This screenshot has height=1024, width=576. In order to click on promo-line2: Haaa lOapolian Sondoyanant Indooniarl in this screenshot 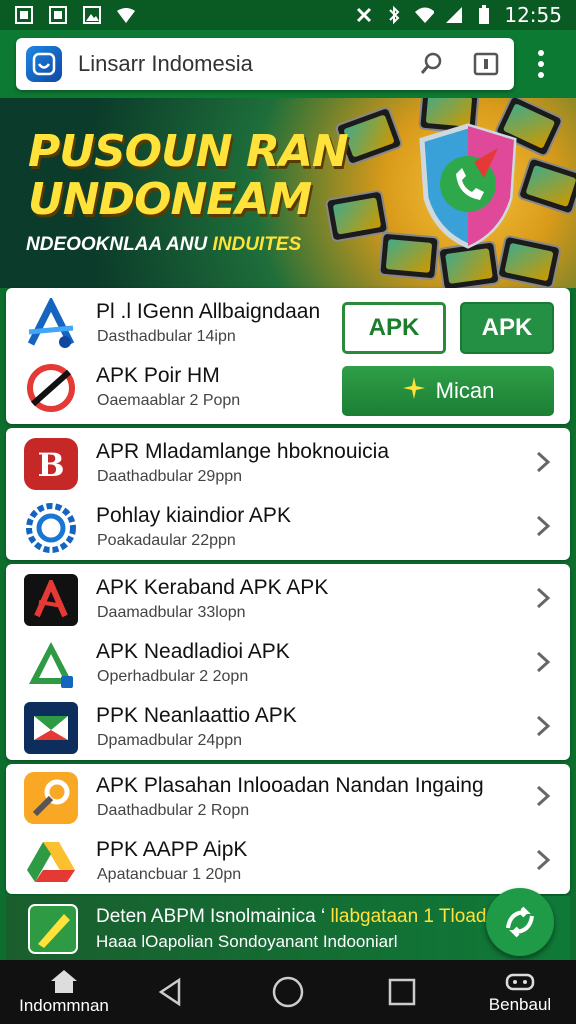, I will do `click(247, 941)`.